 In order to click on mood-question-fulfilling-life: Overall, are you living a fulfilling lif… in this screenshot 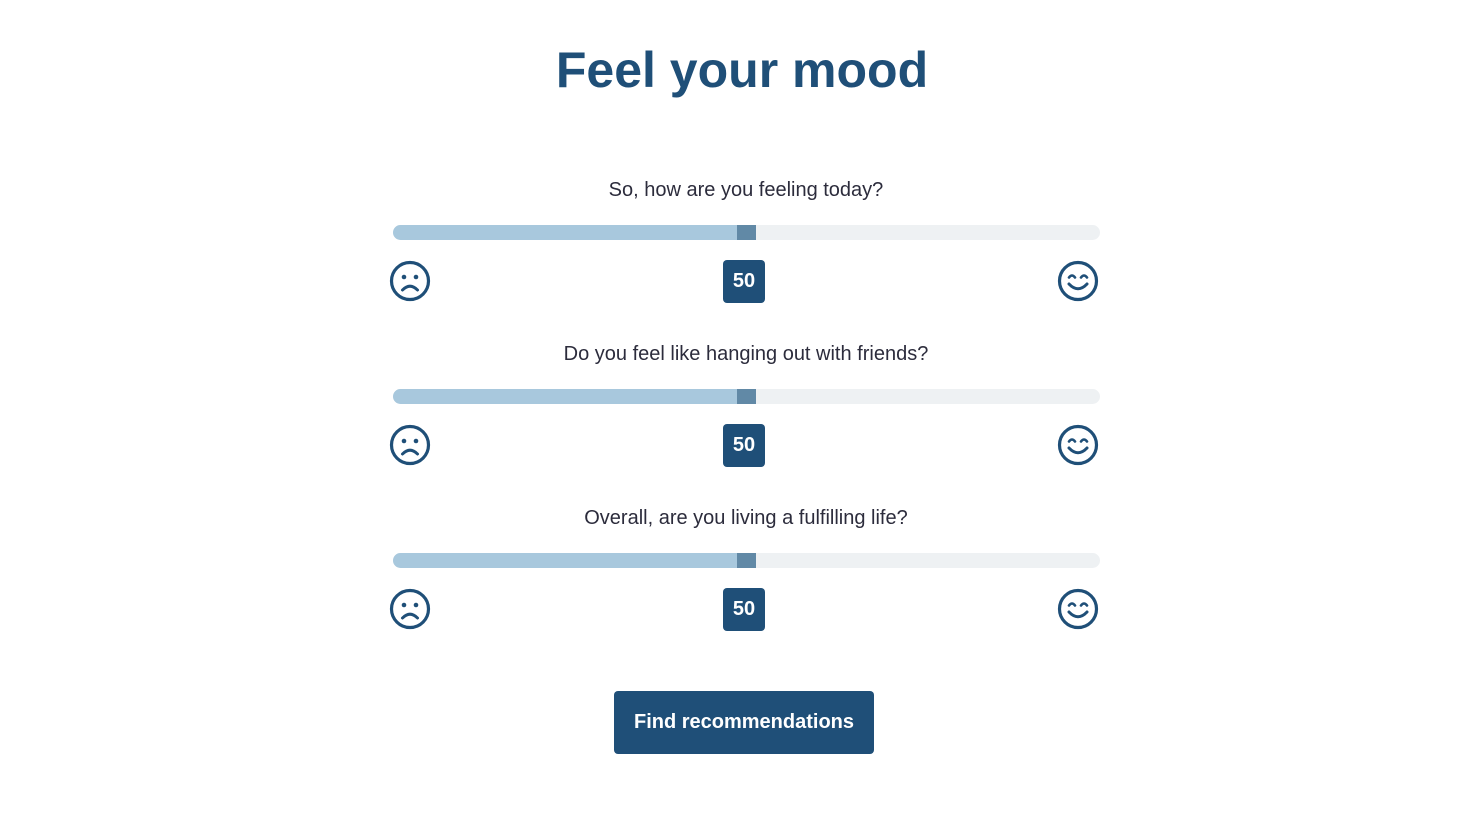, I will do `click(744, 576)`.